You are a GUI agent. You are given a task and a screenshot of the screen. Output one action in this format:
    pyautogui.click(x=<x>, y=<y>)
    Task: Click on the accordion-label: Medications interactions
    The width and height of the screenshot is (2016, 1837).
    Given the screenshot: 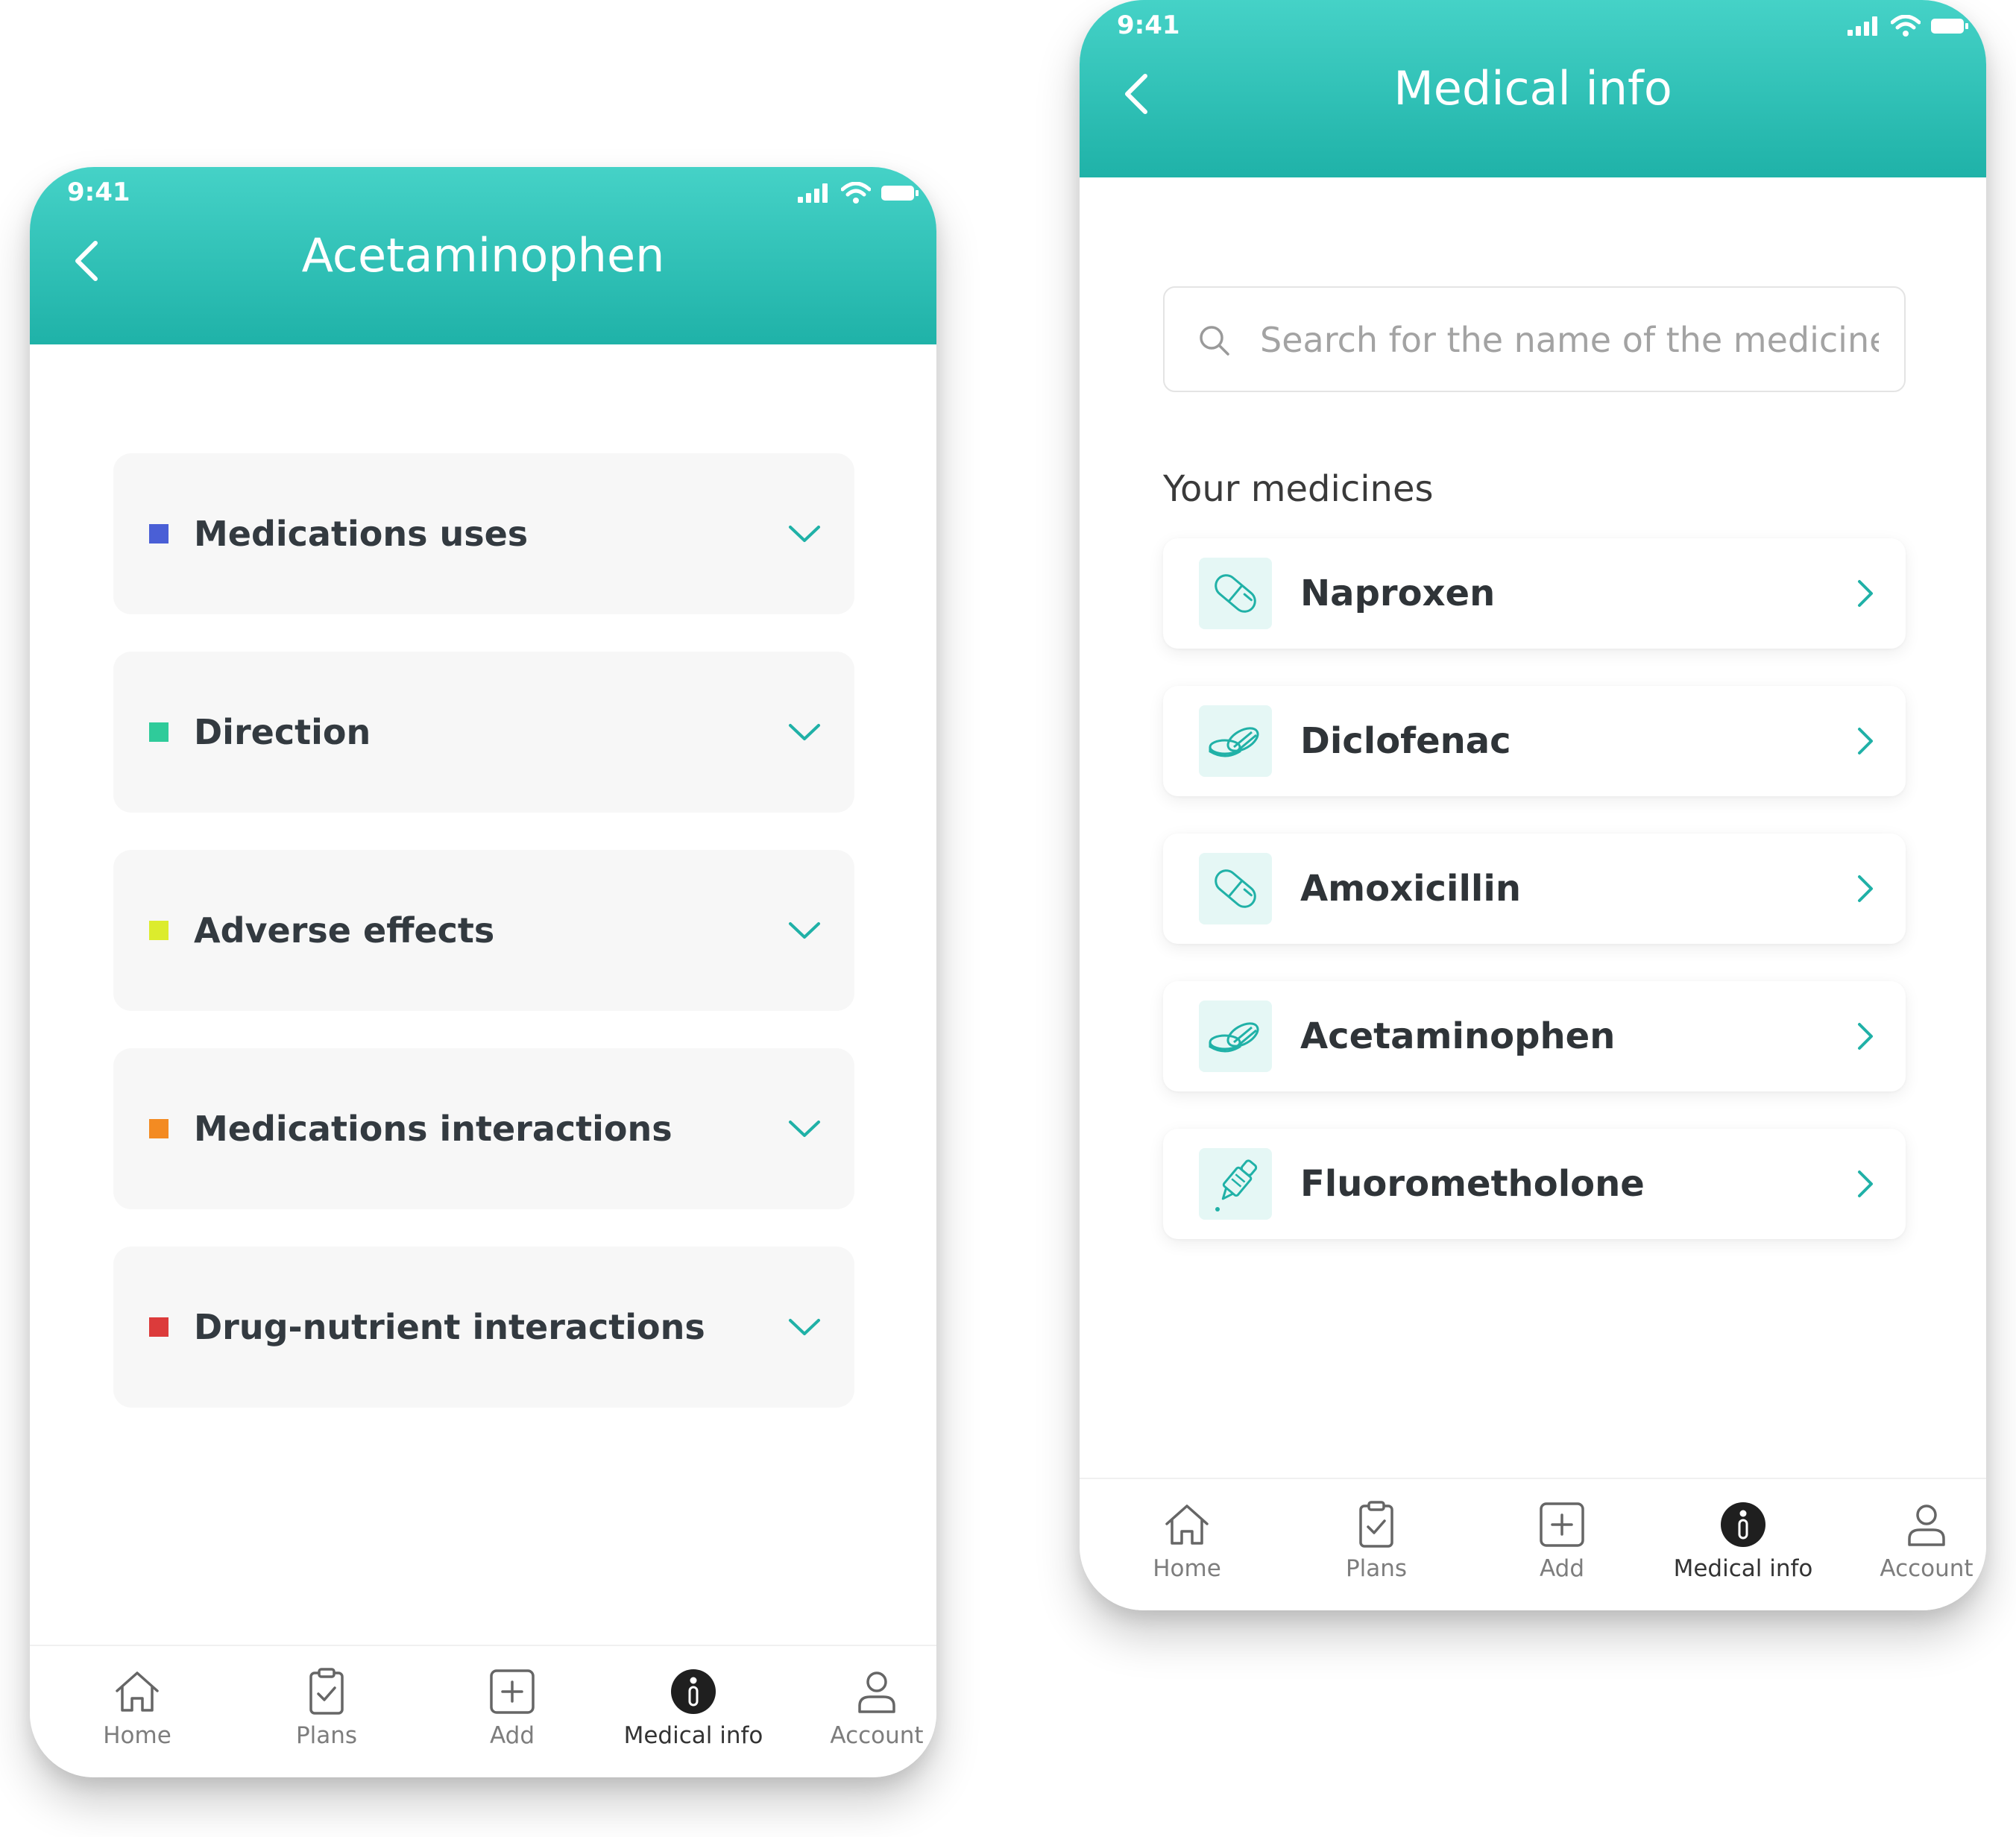 What is the action you would take?
    pyautogui.click(x=433, y=1129)
    